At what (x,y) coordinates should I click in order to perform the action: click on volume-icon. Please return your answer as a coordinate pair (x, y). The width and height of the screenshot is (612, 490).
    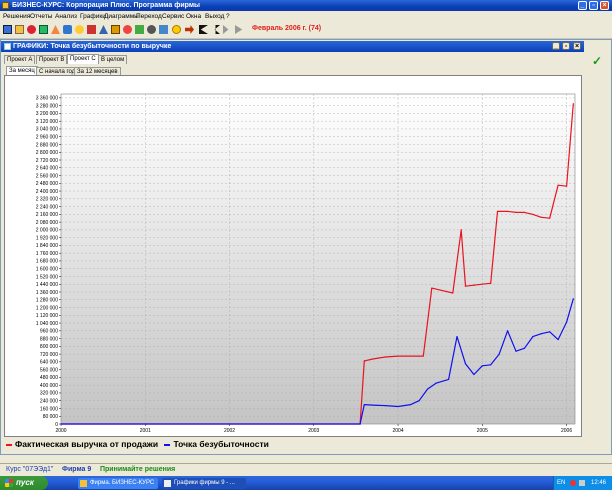
    Looking at the image, I should click on (582, 483).